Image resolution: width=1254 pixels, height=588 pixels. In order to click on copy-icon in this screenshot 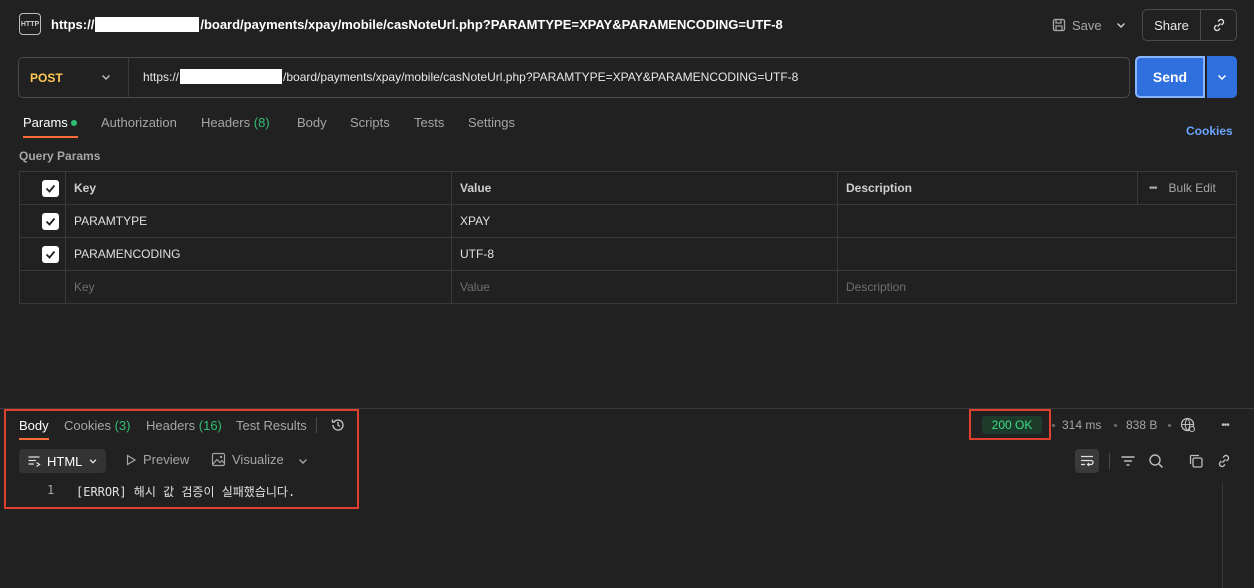, I will do `click(1196, 461)`.